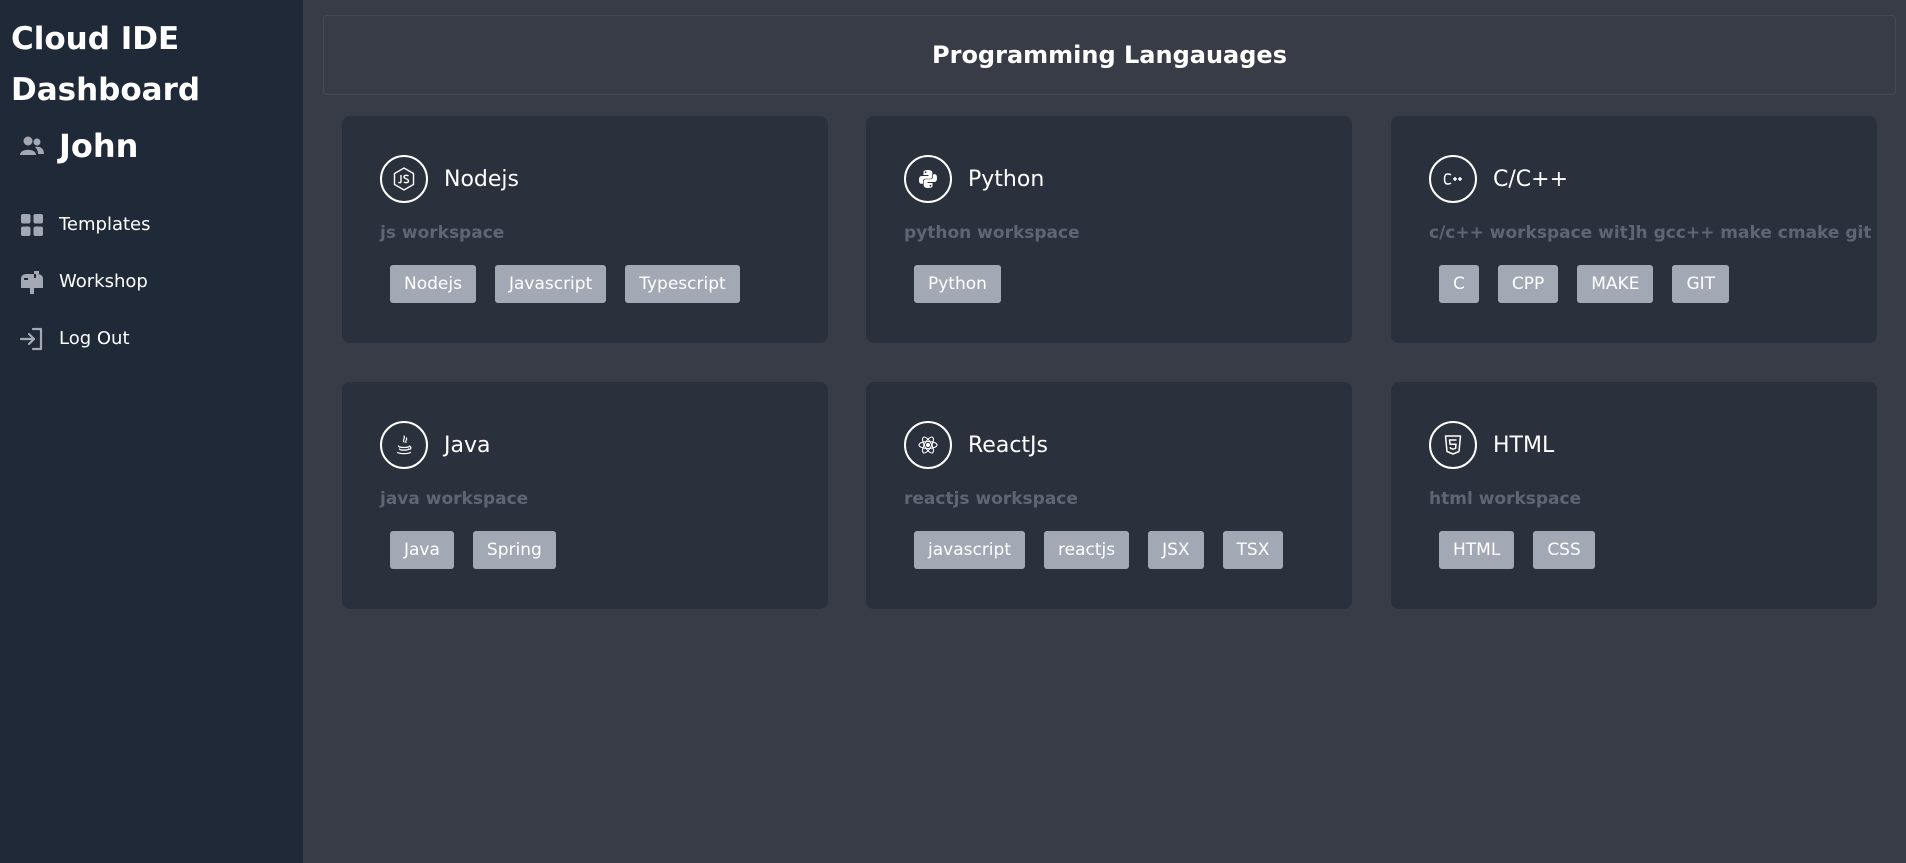 The width and height of the screenshot is (1906, 863). I want to click on tag: Typescript, so click(682, 284).